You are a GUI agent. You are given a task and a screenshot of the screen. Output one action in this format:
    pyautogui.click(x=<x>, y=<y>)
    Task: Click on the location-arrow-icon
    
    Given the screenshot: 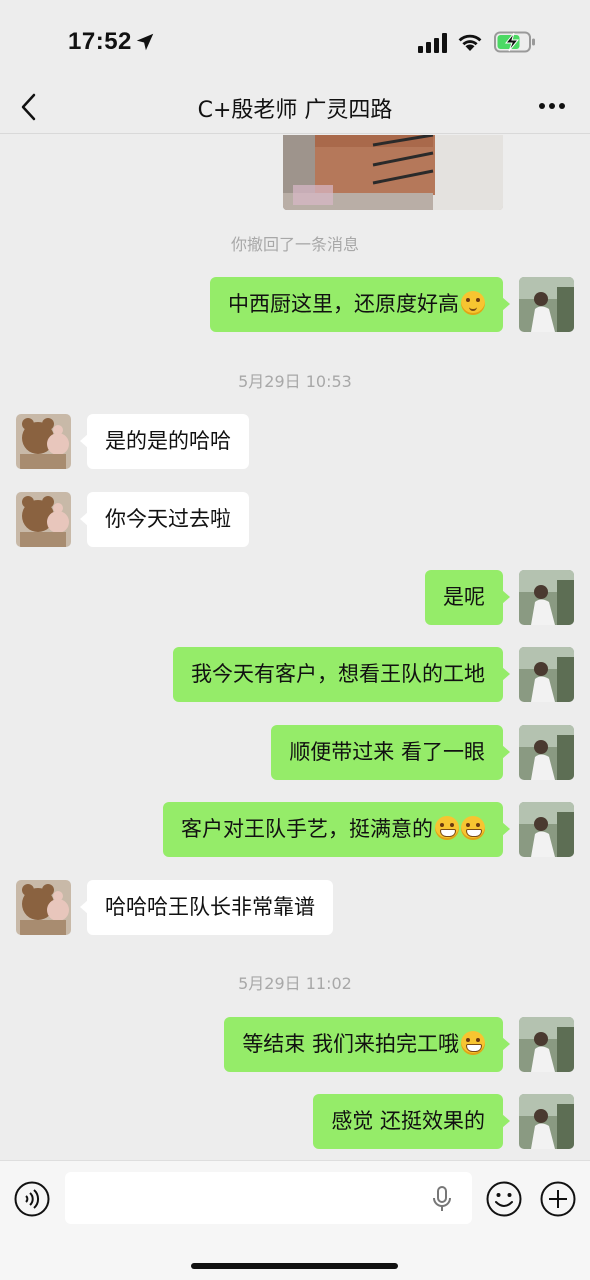 What is the action you would take?
    pyautogui.click(x=145, y=42)
    